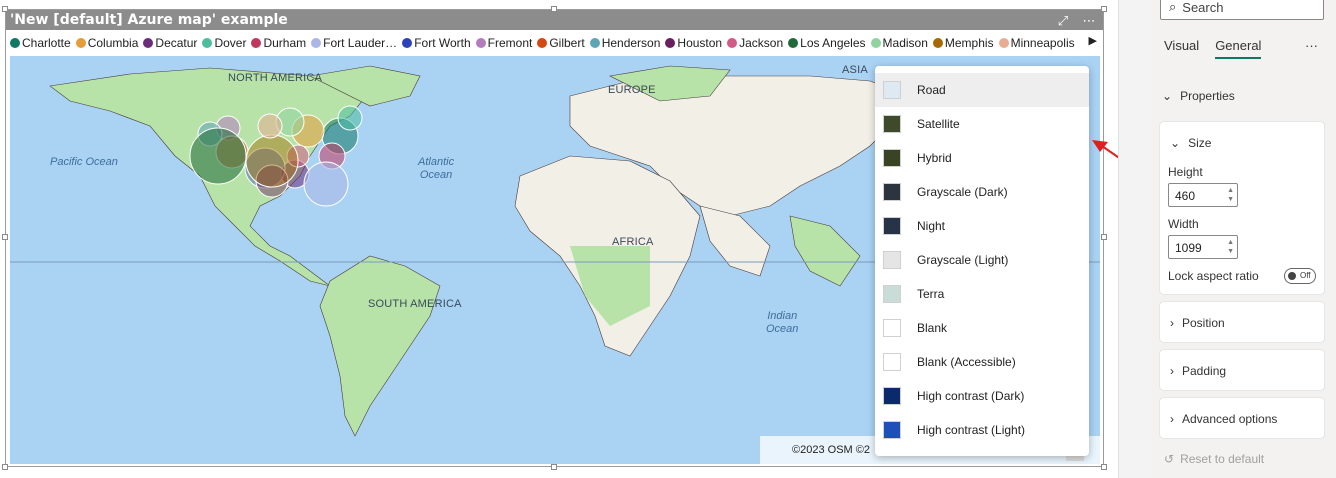  I want to click on tab-general: General, so click(1238, 48).